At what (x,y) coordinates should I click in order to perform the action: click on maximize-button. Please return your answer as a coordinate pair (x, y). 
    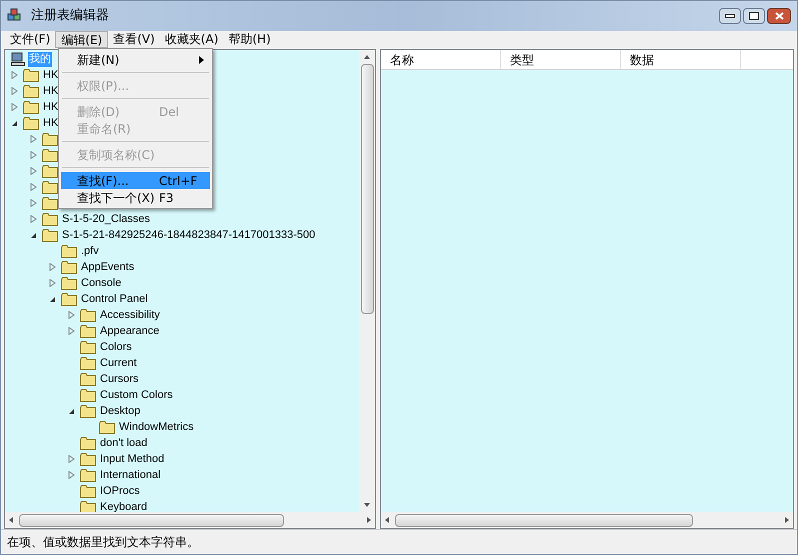
    Looking at the image, I should click on (754, 16).